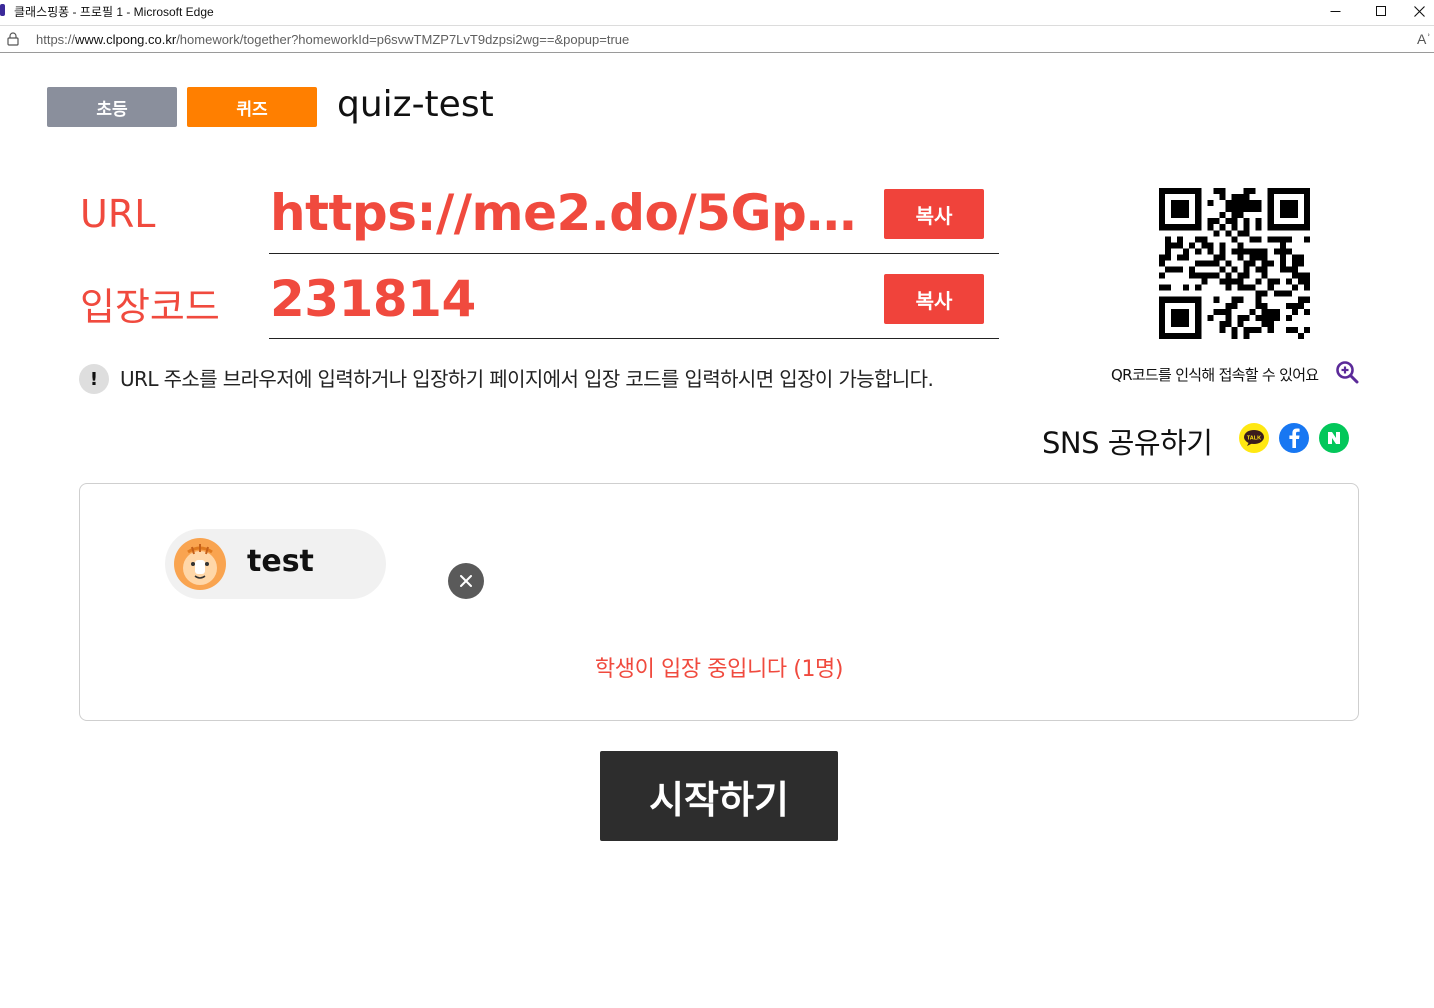 The image size is (1434, 1008). I want to click on maximize-button, so click(1381, 11).